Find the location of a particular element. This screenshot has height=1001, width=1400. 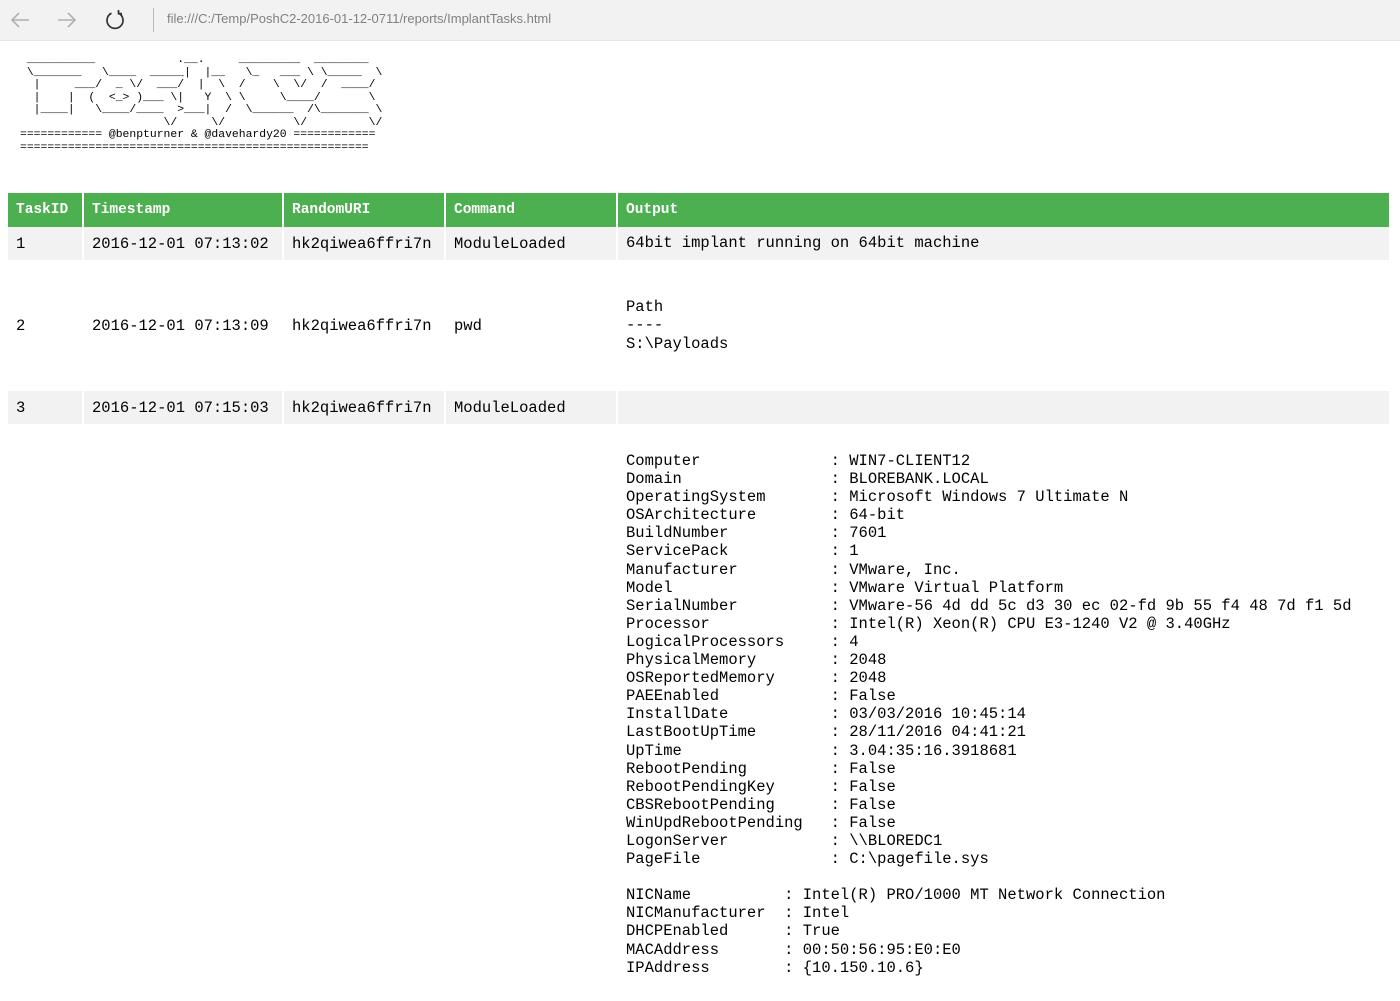

cell-timestamp: 2016-12-01 07:13:02 is located at coordinates (183, 243).